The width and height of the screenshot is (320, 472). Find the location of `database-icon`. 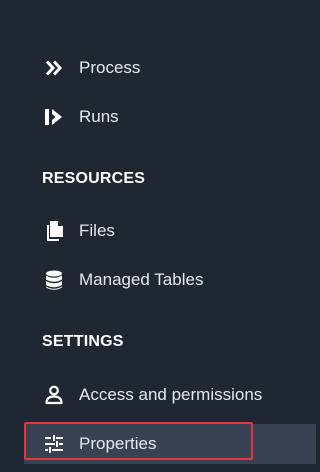

database-icon is located at coordinates (54, 280).